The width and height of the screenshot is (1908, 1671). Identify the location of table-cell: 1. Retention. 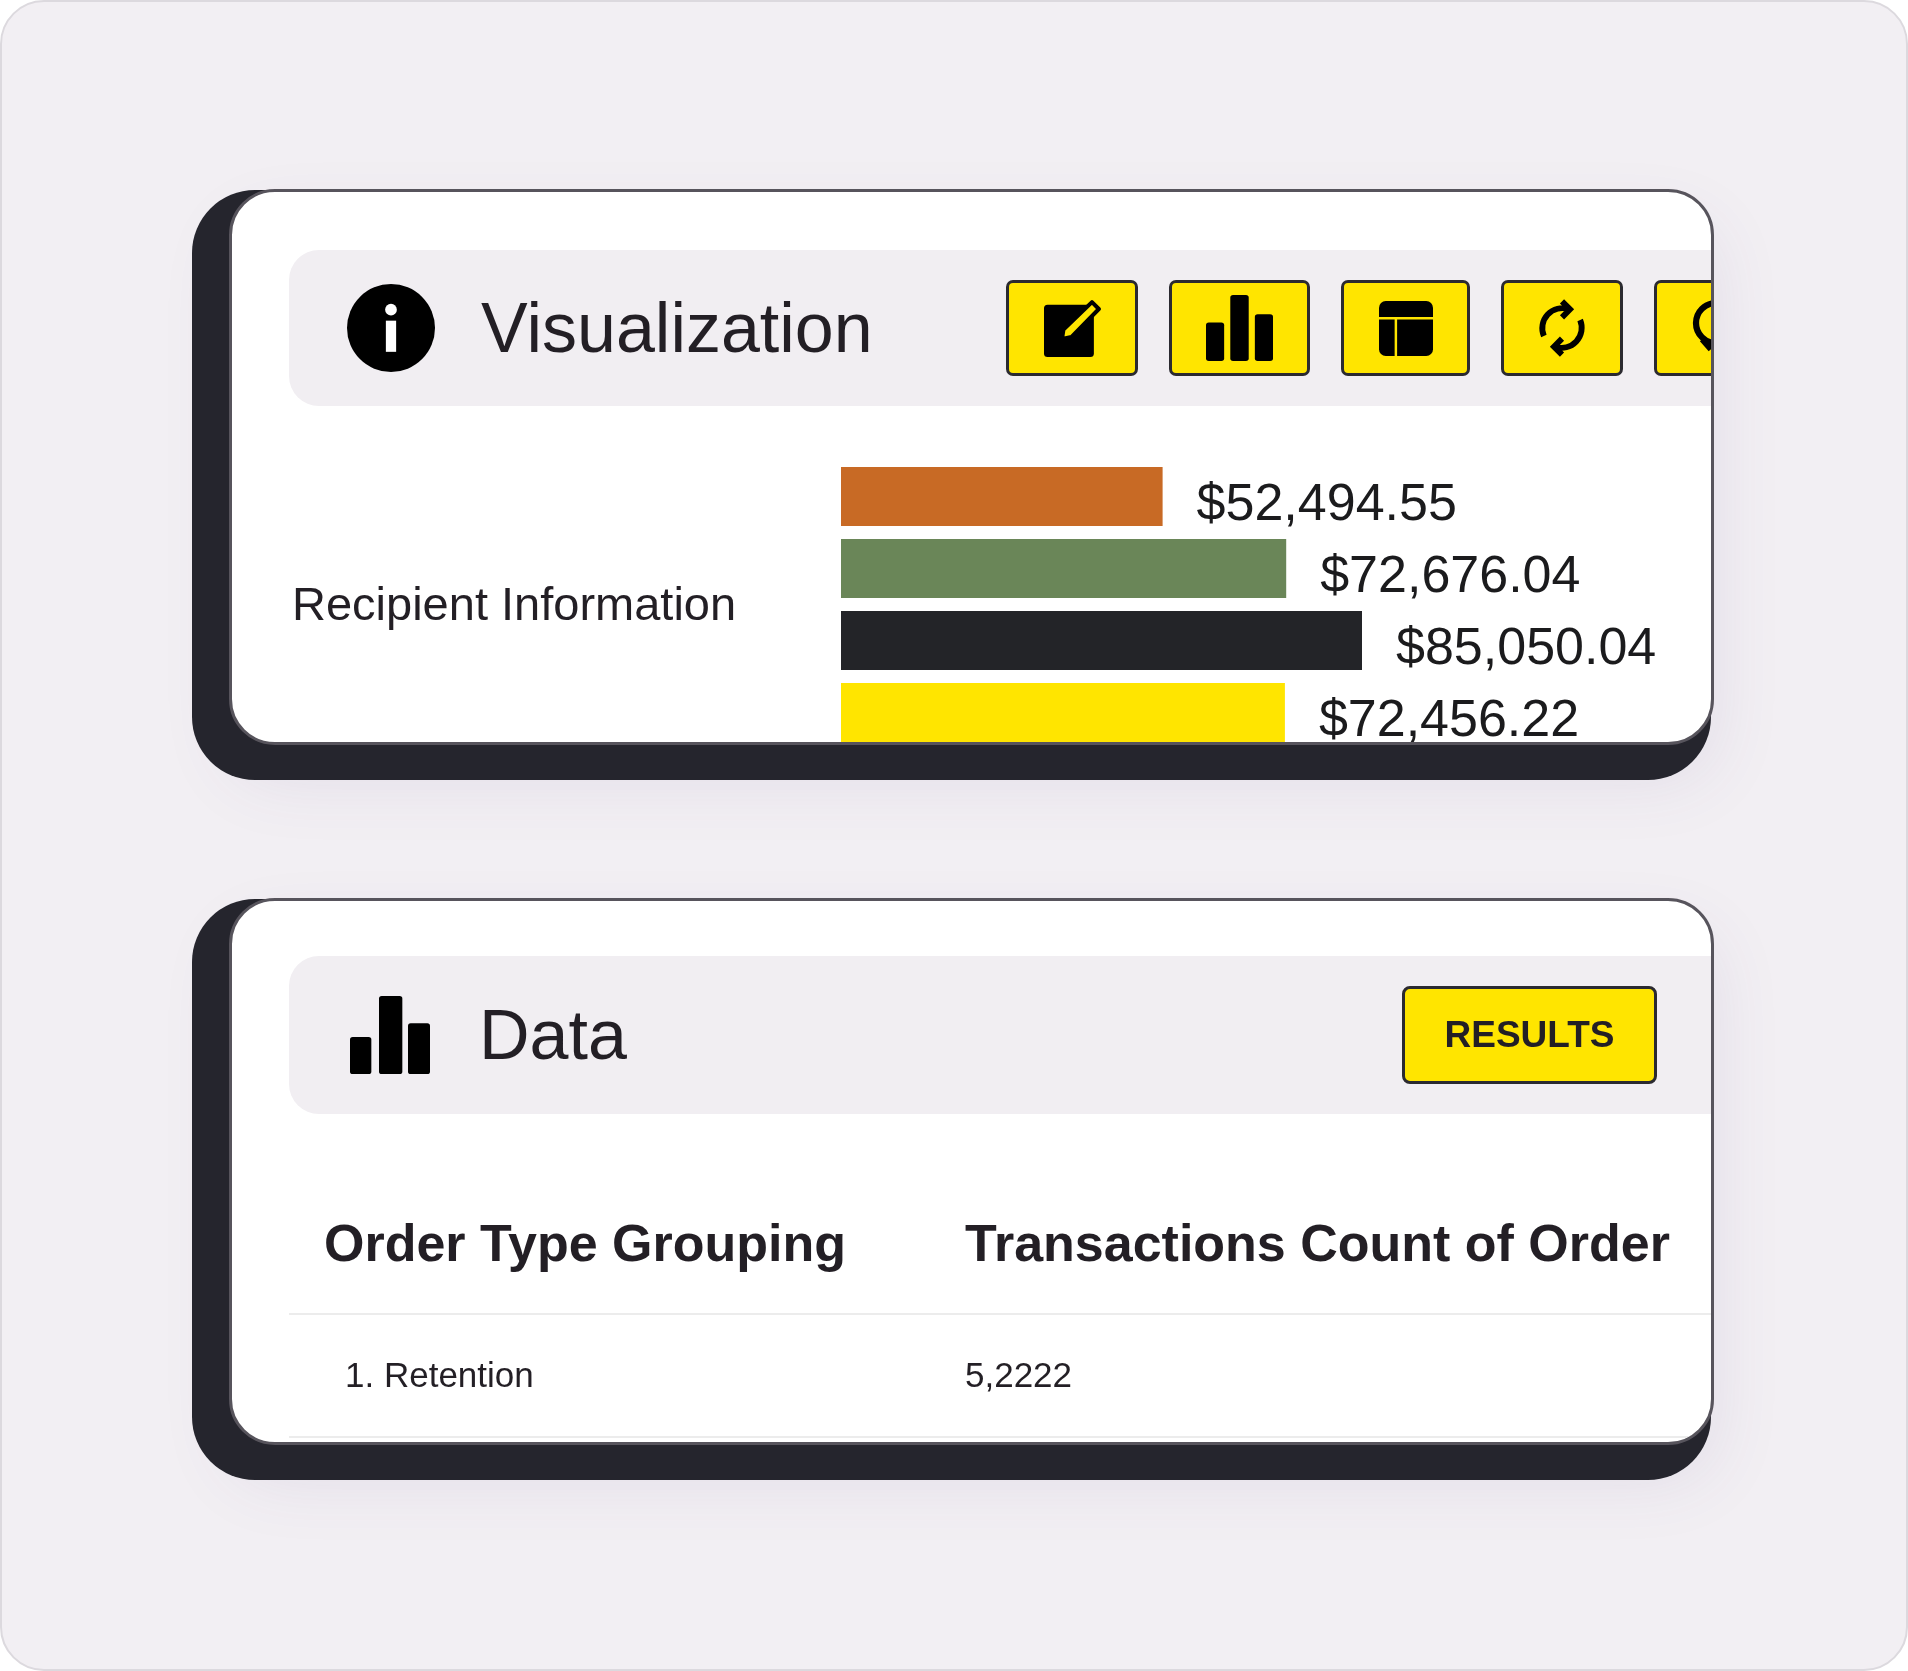
(439, 1375).